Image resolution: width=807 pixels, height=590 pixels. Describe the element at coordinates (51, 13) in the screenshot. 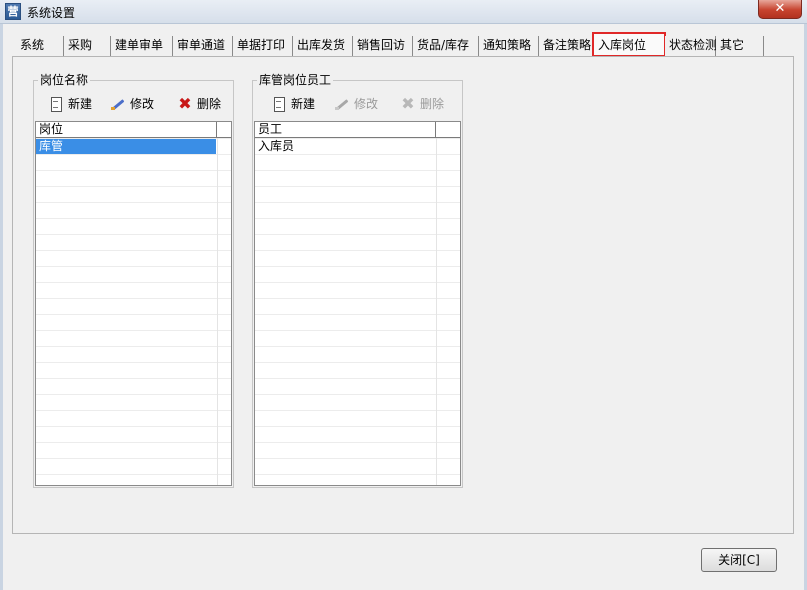

I see `window-title: 系统设置` at that location.